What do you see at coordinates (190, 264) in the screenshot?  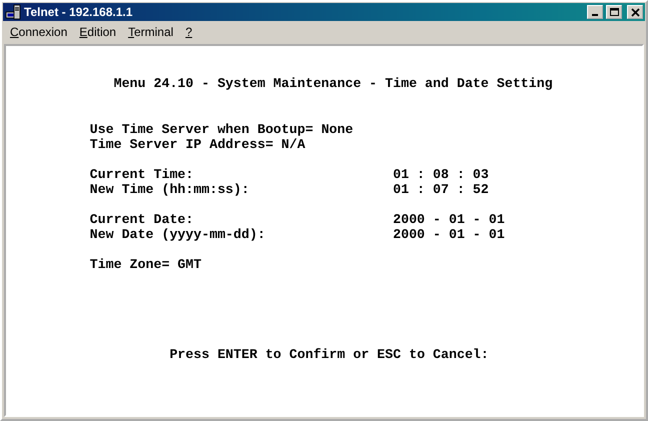 I see `field-value: GMT` at bounding box center [190, 264].